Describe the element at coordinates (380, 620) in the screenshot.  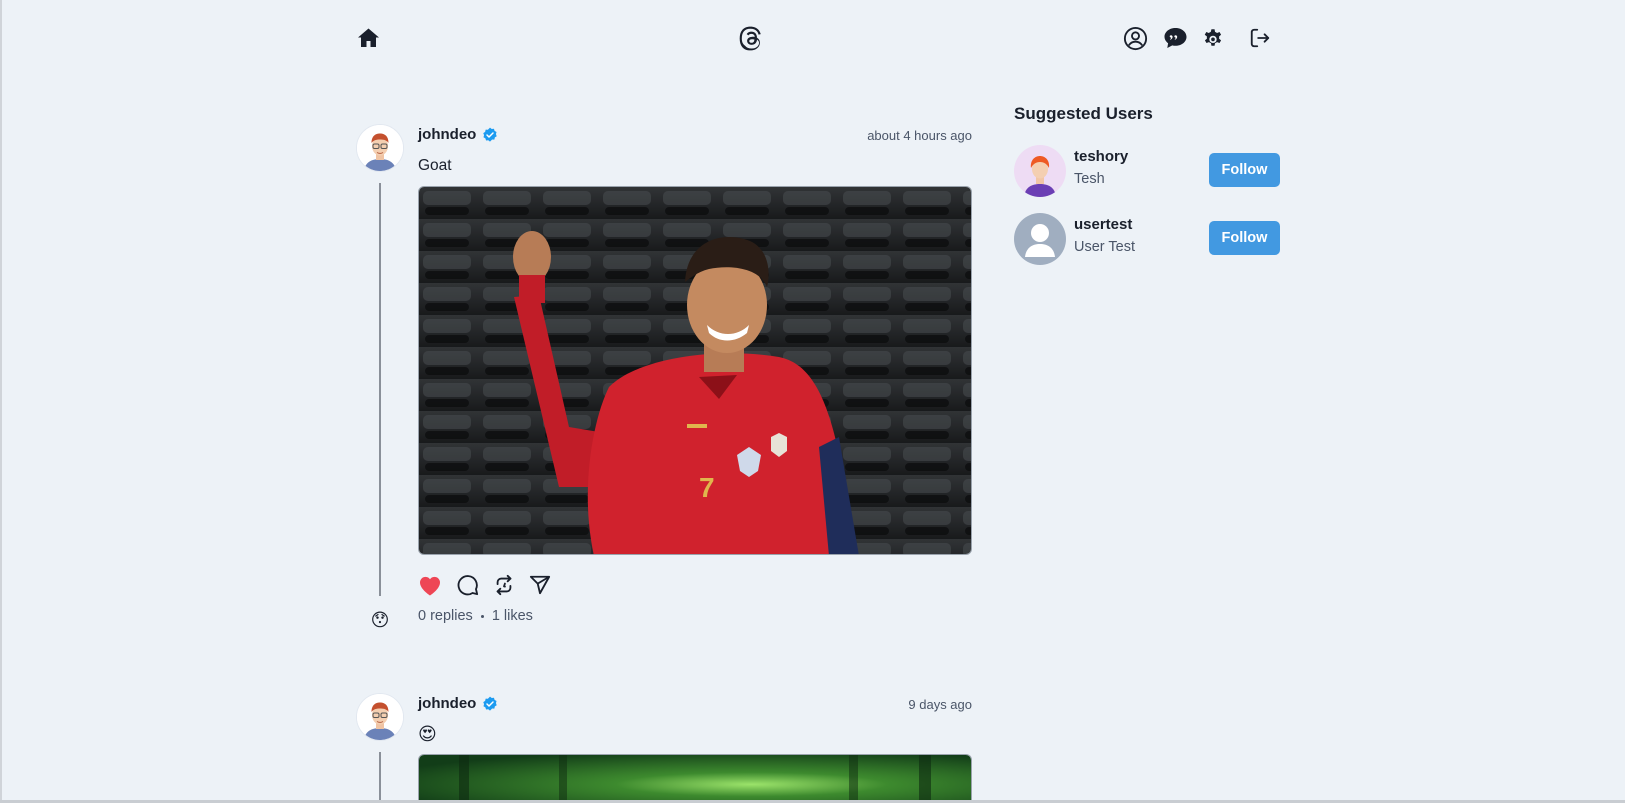
I see `reply-avatar: 😯` at that location.